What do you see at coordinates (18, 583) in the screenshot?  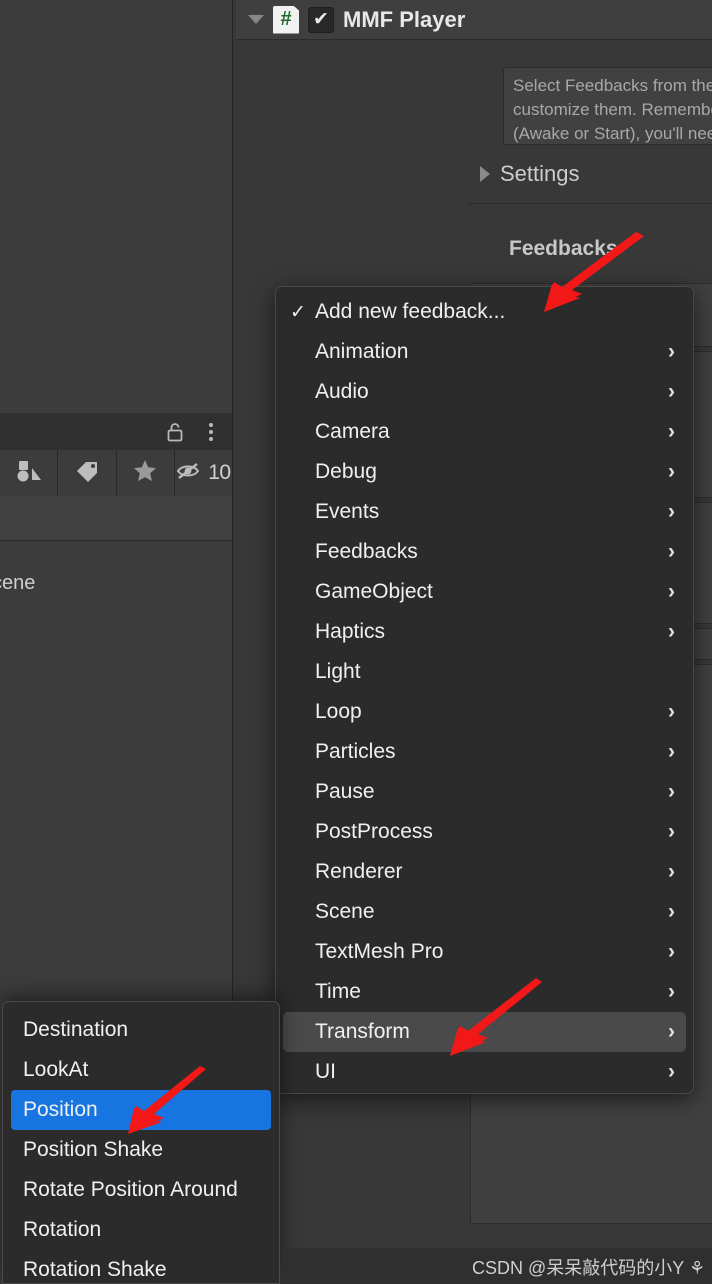 I see `scene-name-label: cene` at bounding box center [18, 583].